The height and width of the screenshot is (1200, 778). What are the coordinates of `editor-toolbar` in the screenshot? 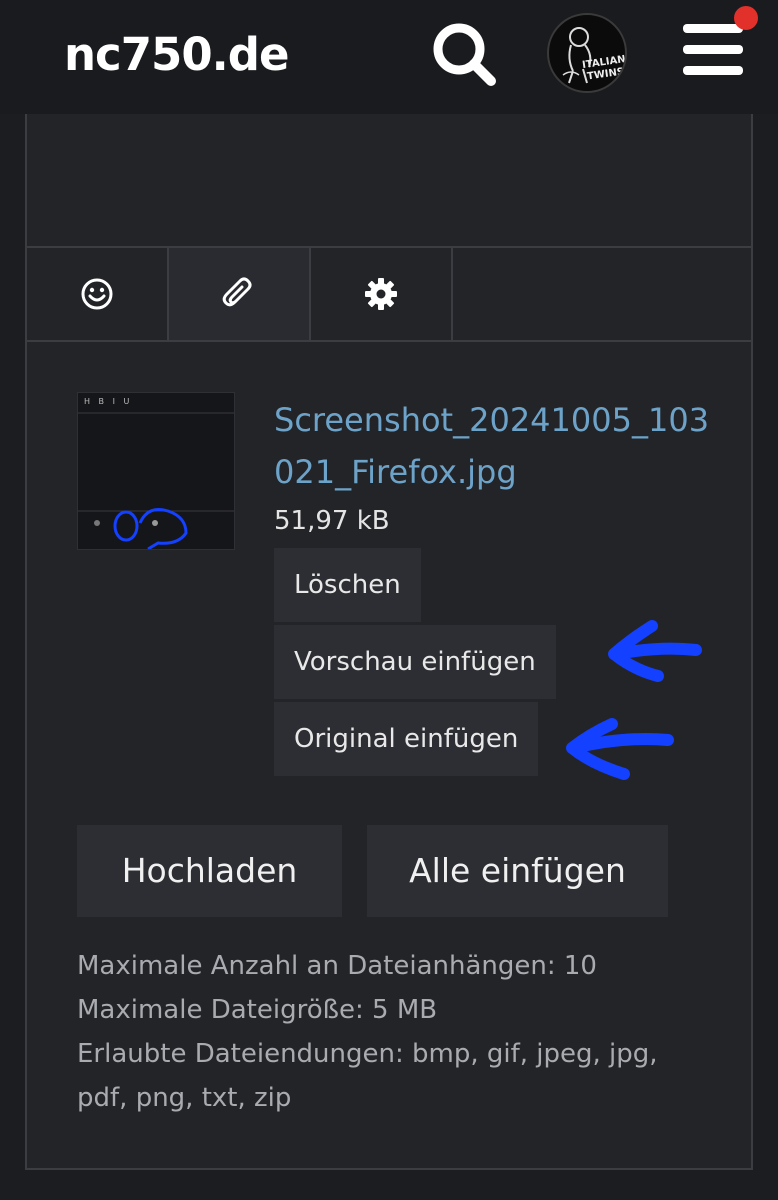 It's located at (389, 295).